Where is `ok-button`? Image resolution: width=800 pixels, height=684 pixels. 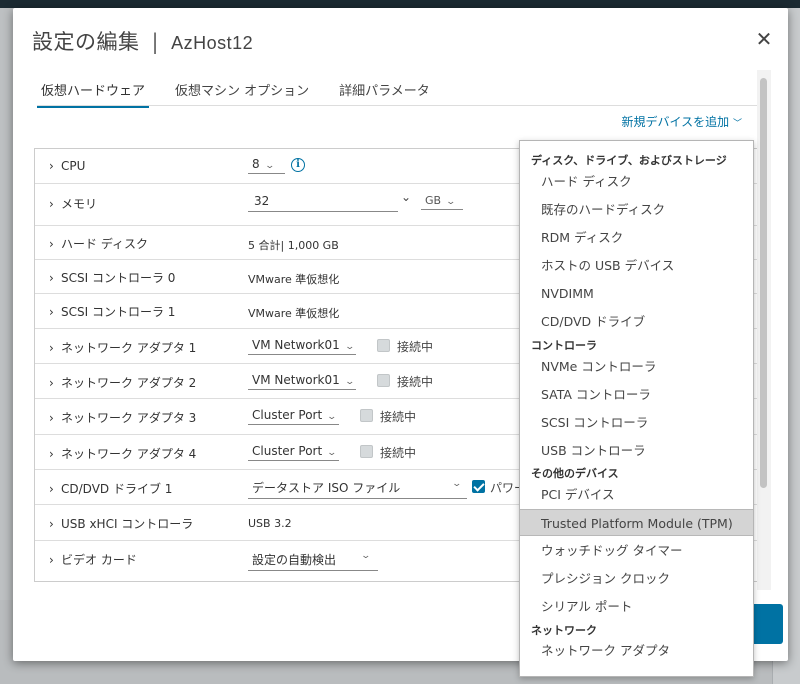 ok-button is located at coordinates (767, 624).